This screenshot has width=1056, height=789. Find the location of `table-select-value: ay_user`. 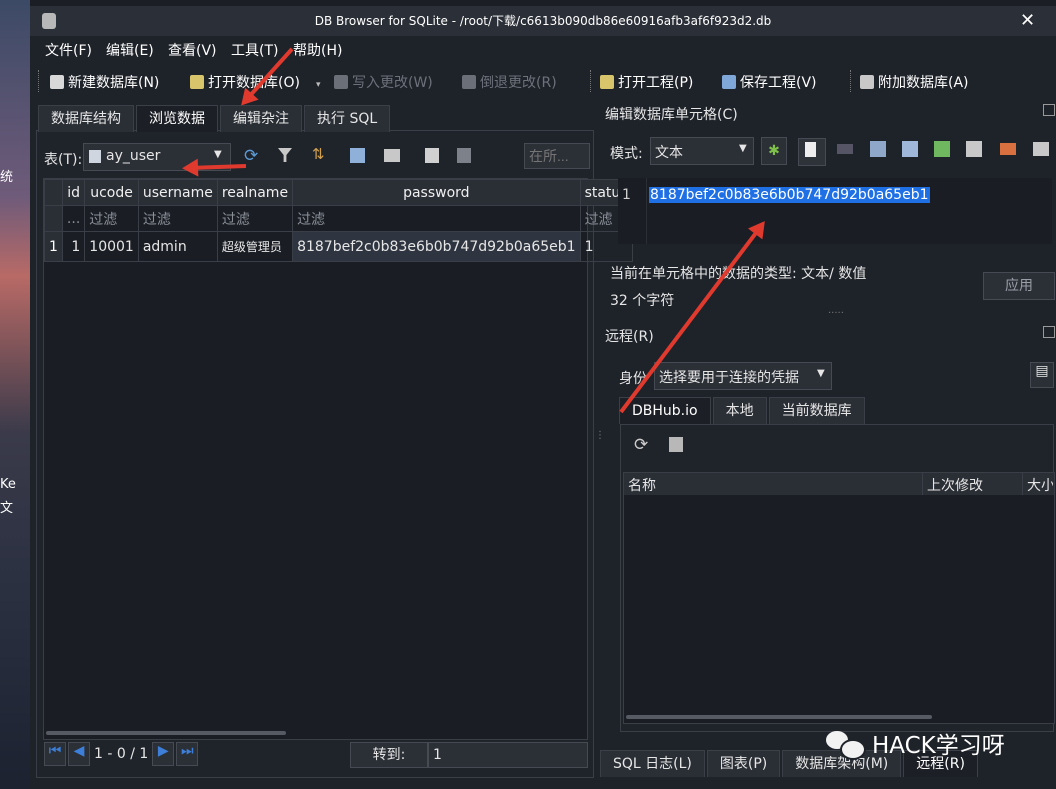

table-select-value: ay_user is located at coordinates (133, 156).